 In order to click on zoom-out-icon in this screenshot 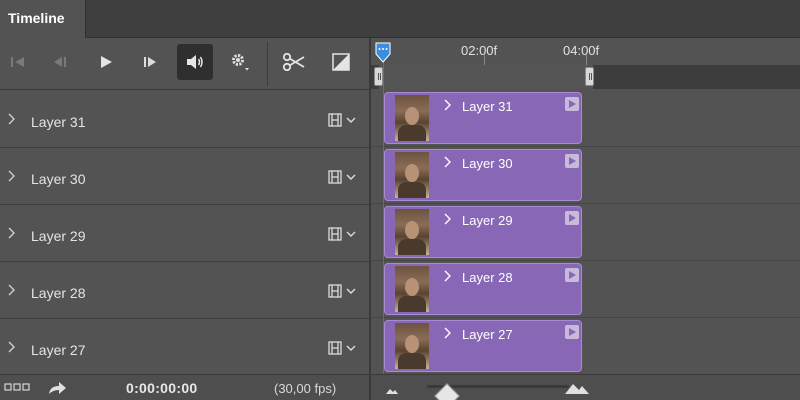, I will do `click(392, 391)`.